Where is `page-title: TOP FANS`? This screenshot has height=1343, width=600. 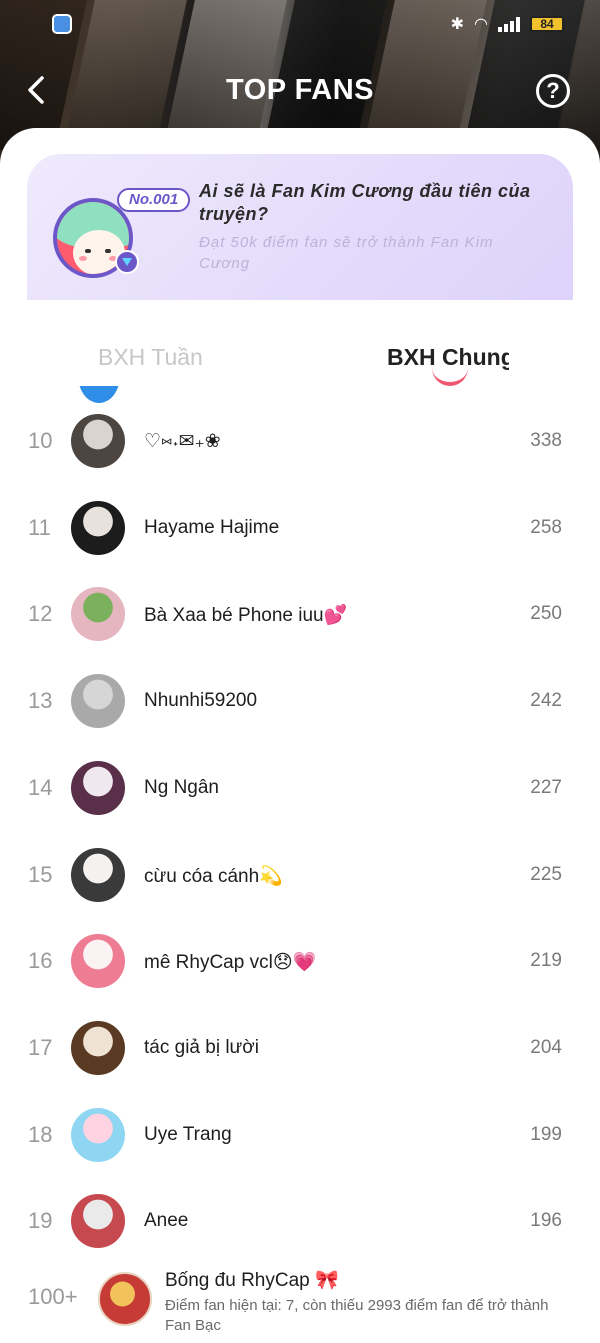 page-title: TOP FANS is located at coordinates (300, 90).